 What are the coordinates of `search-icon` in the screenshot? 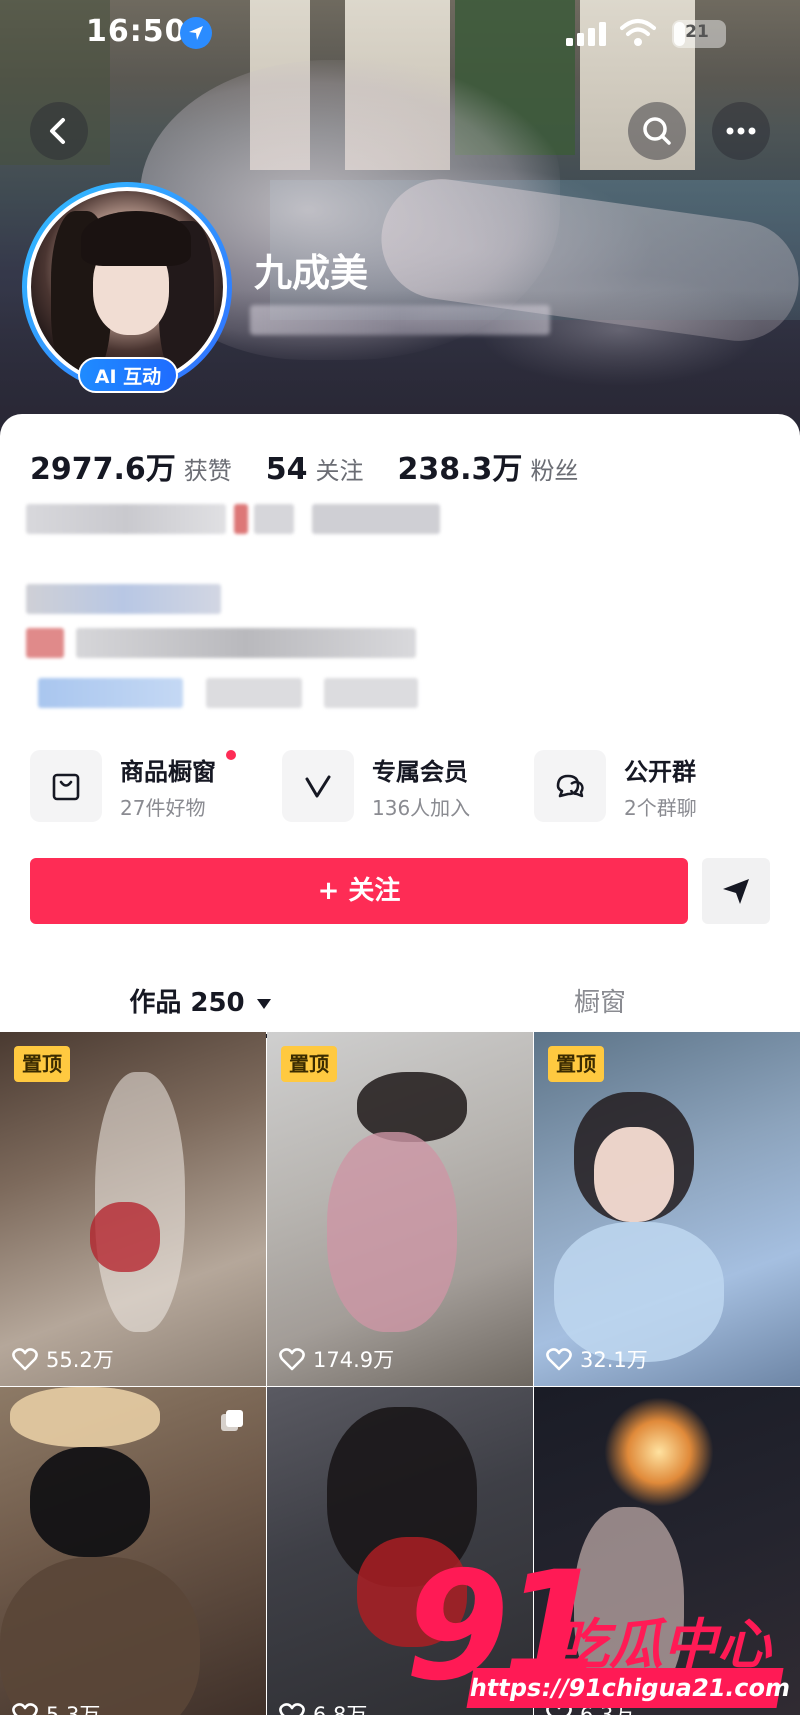 It's located at (657, 131).